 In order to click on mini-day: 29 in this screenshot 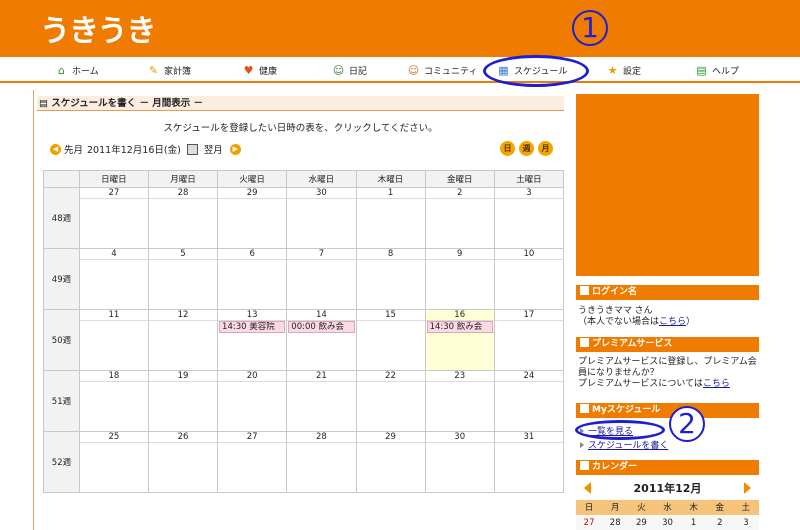, I will do `click(641, 522)`.